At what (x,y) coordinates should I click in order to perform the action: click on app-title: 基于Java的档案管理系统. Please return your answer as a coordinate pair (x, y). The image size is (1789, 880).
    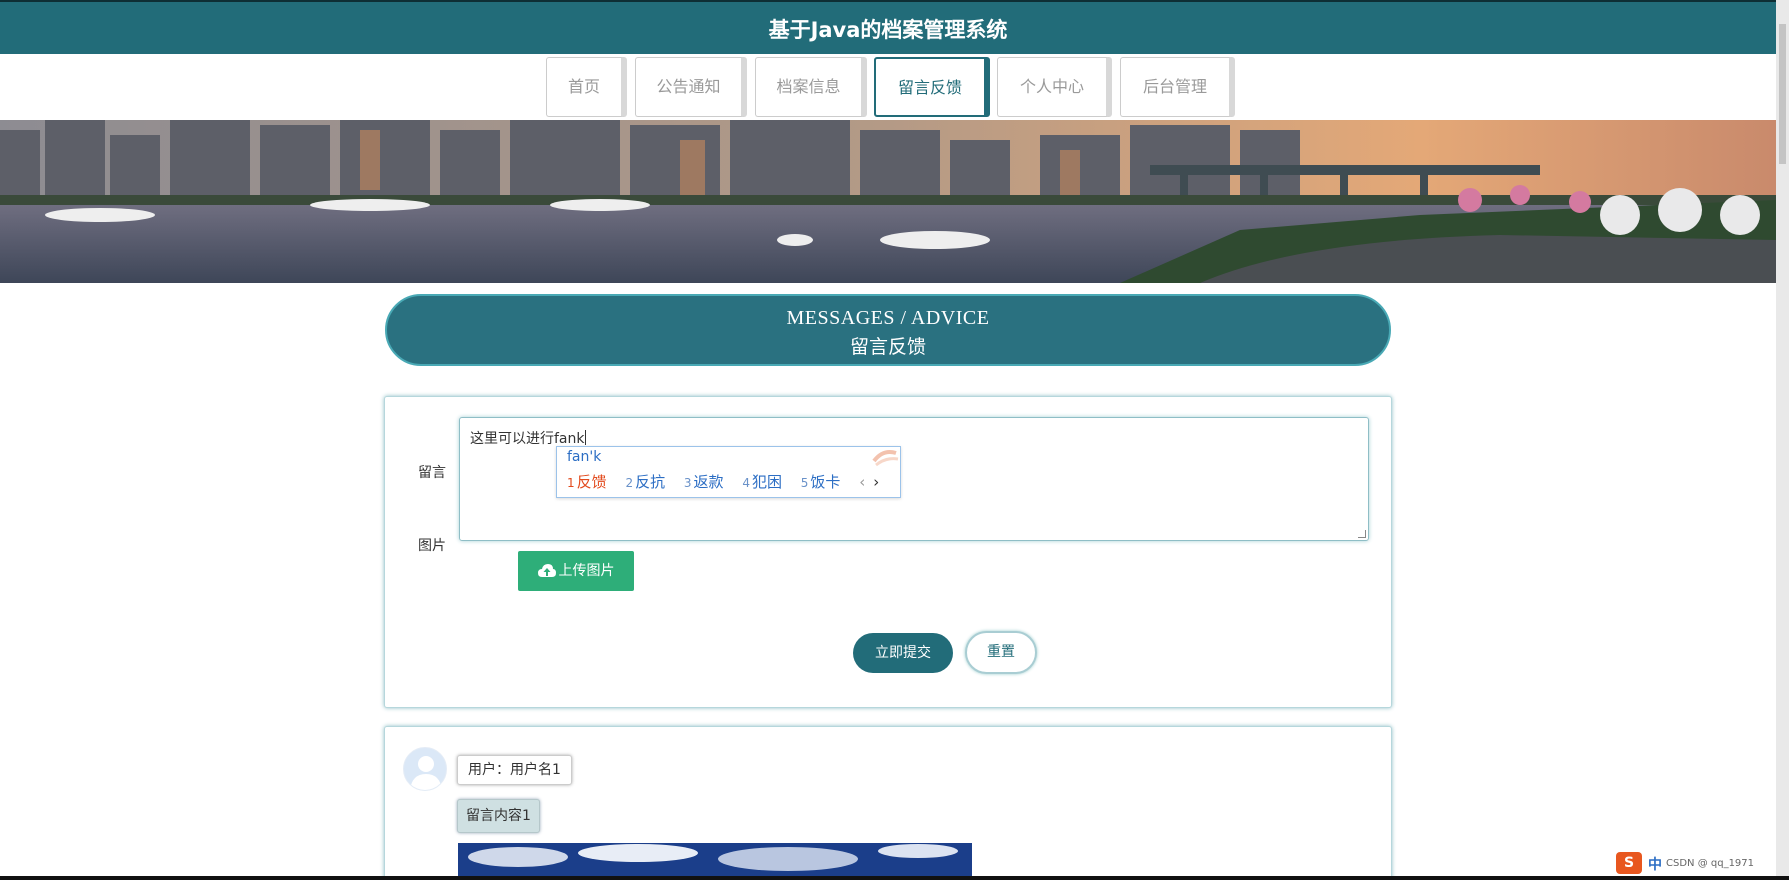
    Looking at the image, I should click on (888, 27).